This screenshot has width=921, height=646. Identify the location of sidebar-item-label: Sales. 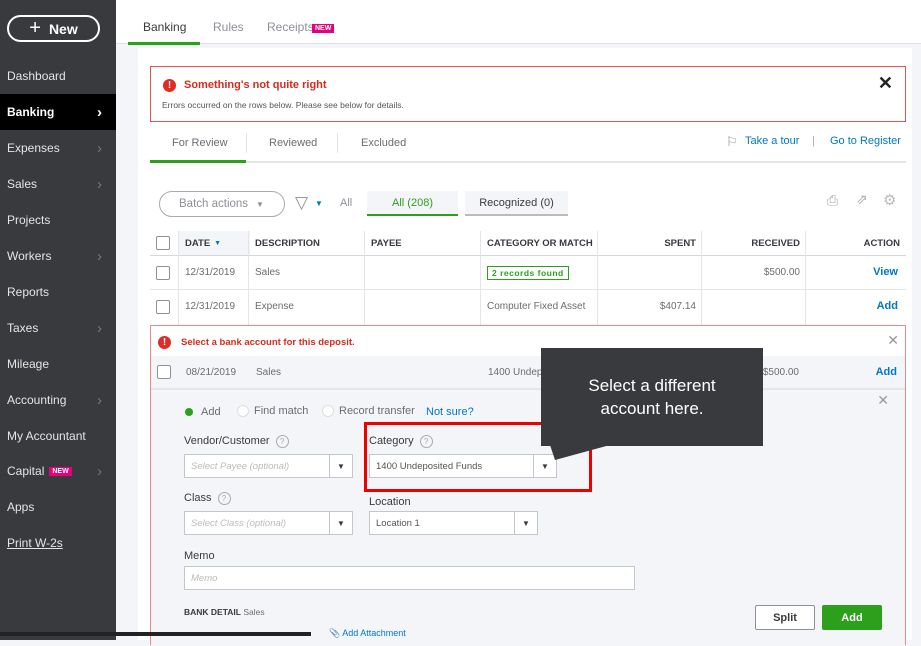
(22, 184).